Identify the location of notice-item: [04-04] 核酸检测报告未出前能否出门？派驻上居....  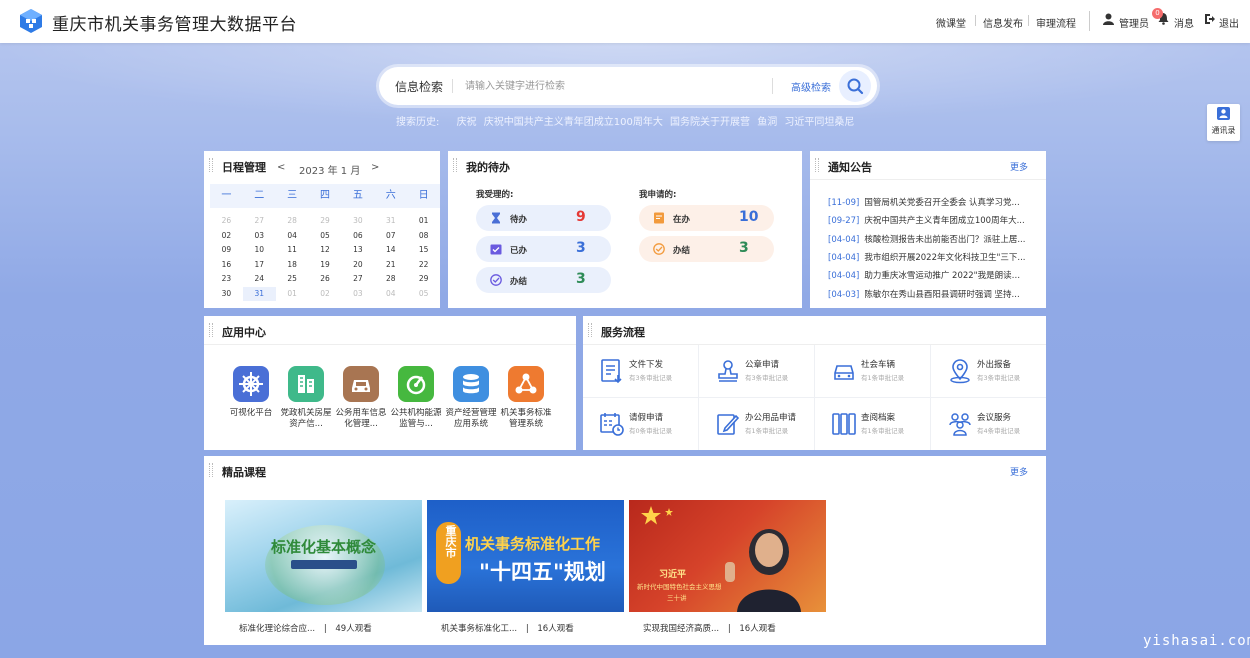
(928, 239).